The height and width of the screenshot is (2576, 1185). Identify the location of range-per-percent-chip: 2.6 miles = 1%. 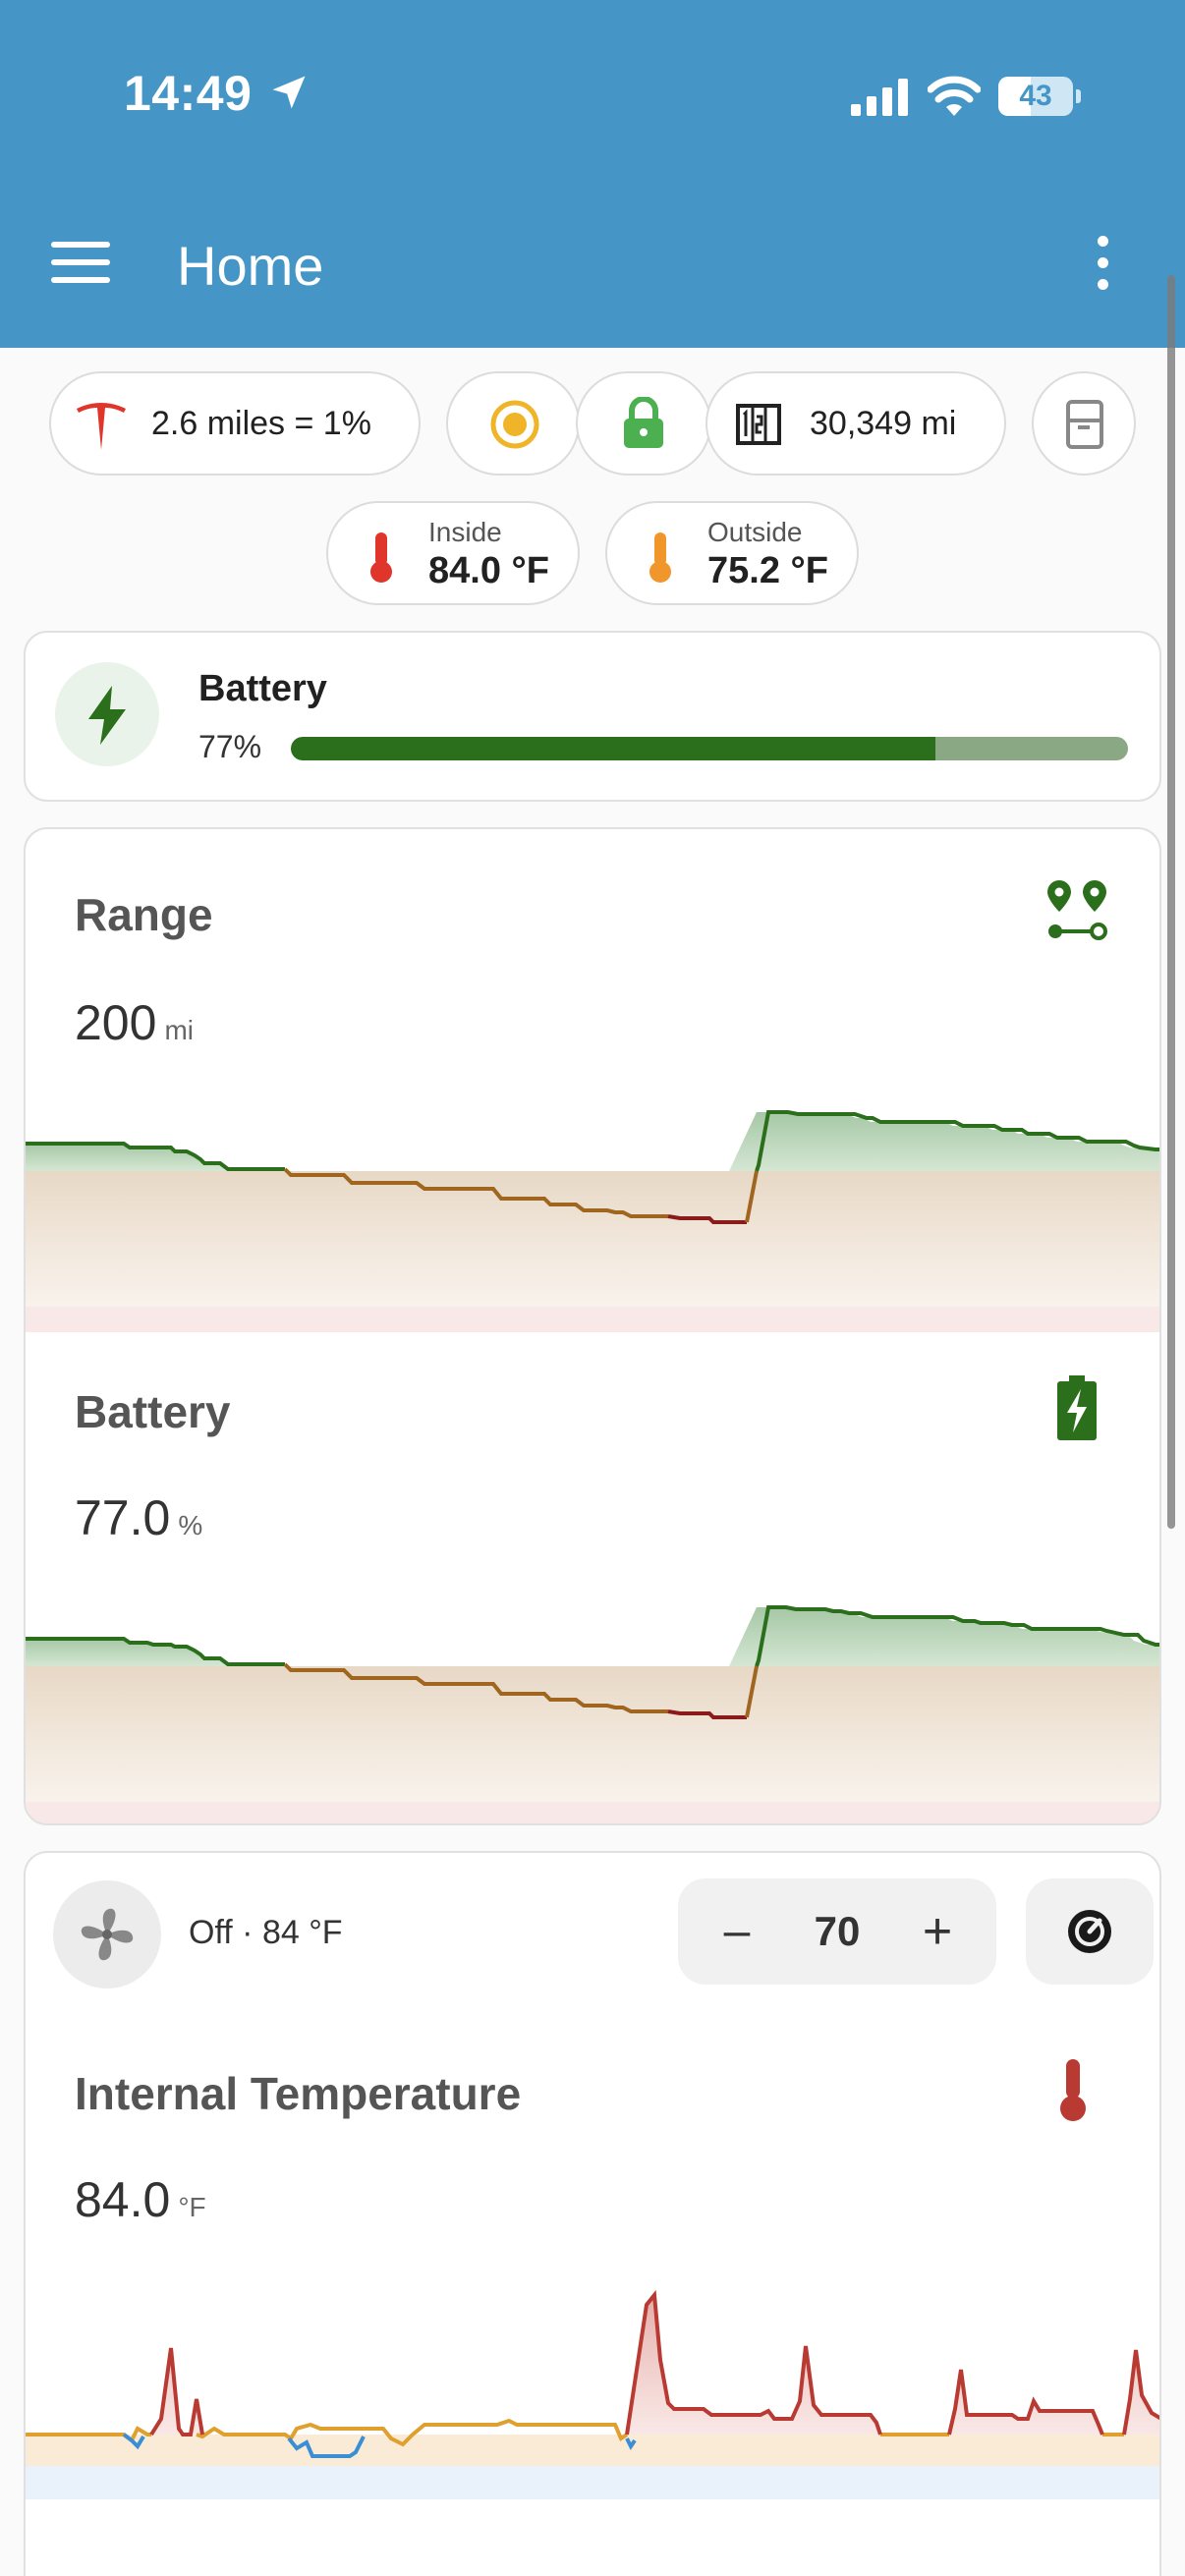
(235, 423).